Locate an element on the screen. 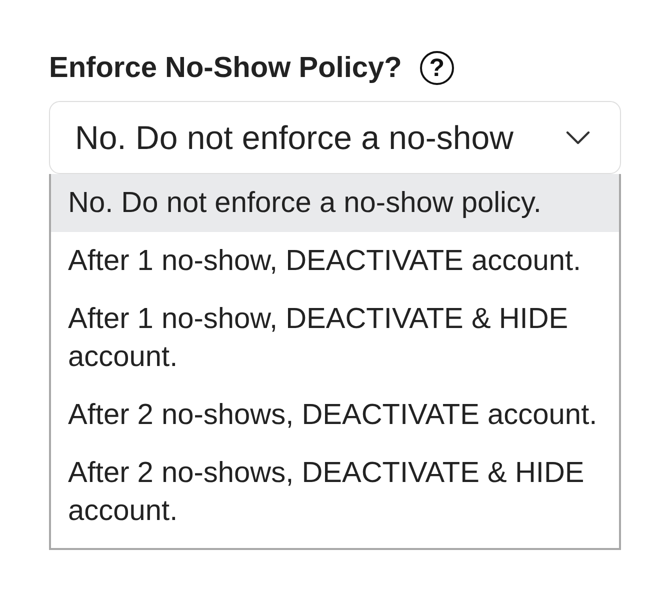 This screenshot has width=670, height=600. help-icon: ? is located at coordinates (437, 68).